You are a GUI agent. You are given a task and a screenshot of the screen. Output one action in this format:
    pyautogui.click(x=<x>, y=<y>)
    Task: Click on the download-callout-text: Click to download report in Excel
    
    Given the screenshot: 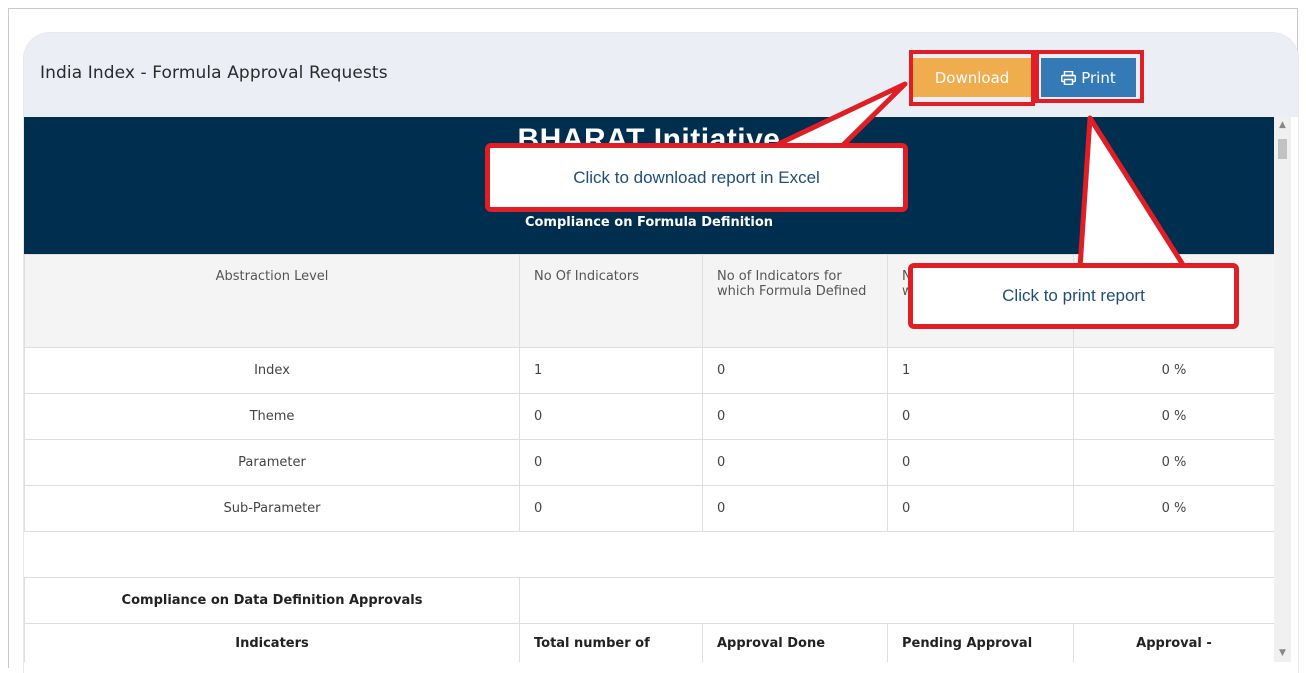 What is the action you would take?
    pyautogui.click(x=696, y=177)
    